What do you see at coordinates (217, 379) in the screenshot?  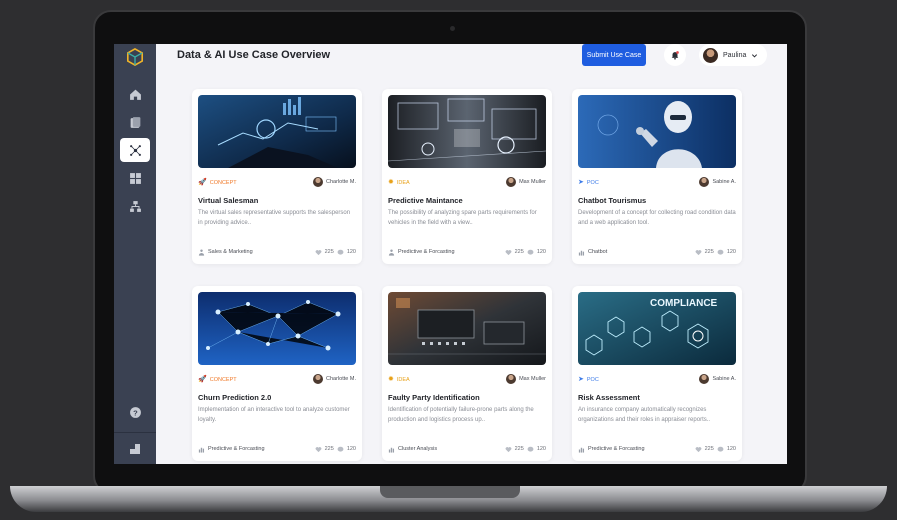 I see `status-badge: 🚀 CONCEPT` at bounding box center [217, 379].